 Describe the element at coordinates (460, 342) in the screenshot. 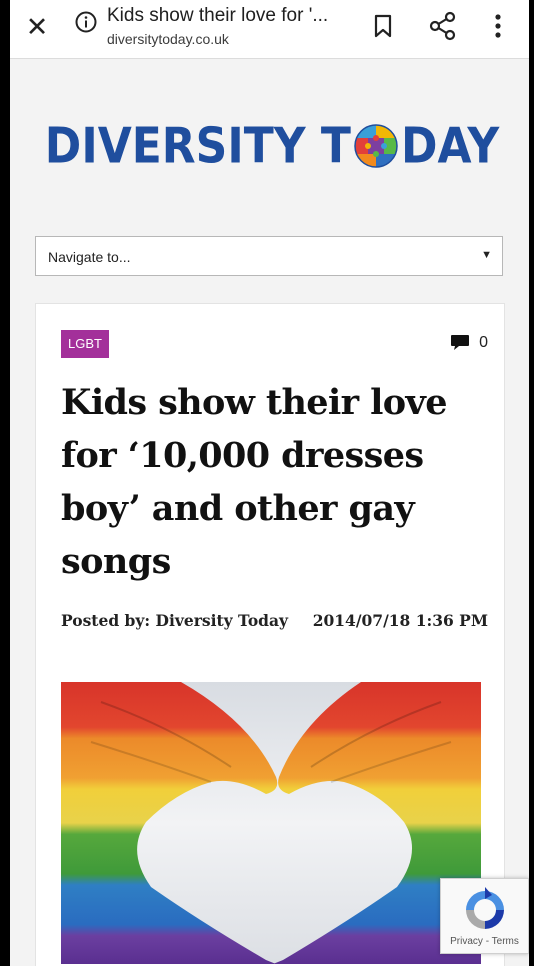

I see `comment-icon` at that location.